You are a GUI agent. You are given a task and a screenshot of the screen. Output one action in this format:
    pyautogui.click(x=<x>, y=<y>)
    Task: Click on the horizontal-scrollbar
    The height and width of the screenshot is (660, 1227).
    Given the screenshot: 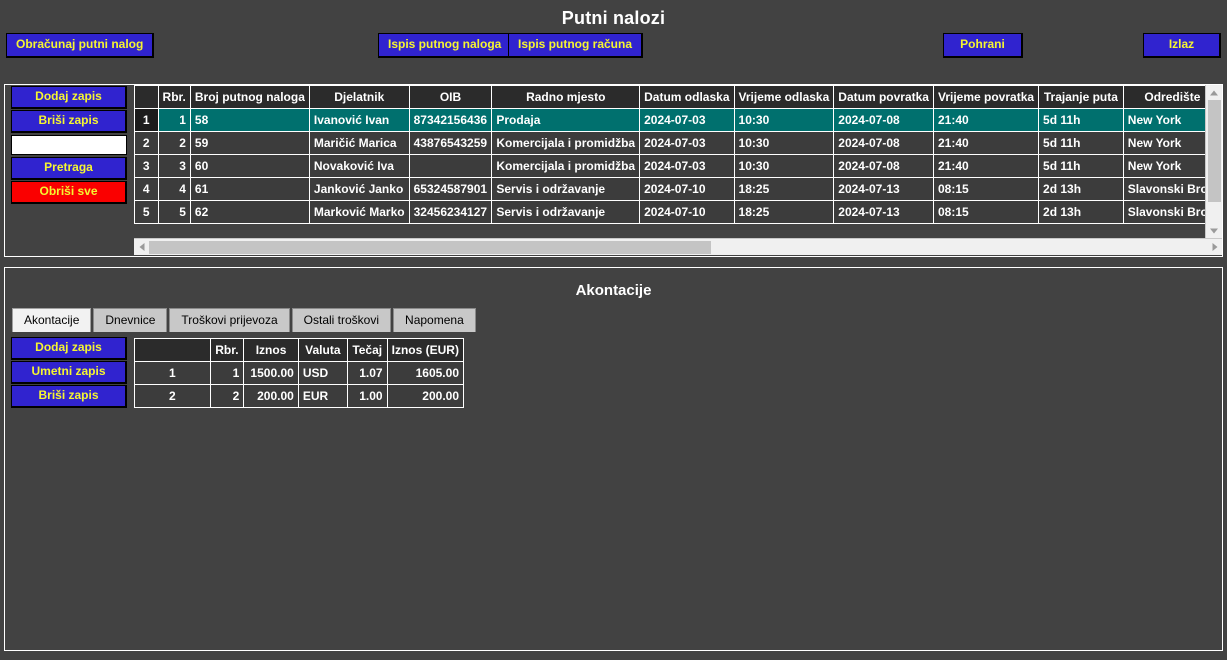 What is the action you would take?
    pyautogui.click(x=678, y=246)
    